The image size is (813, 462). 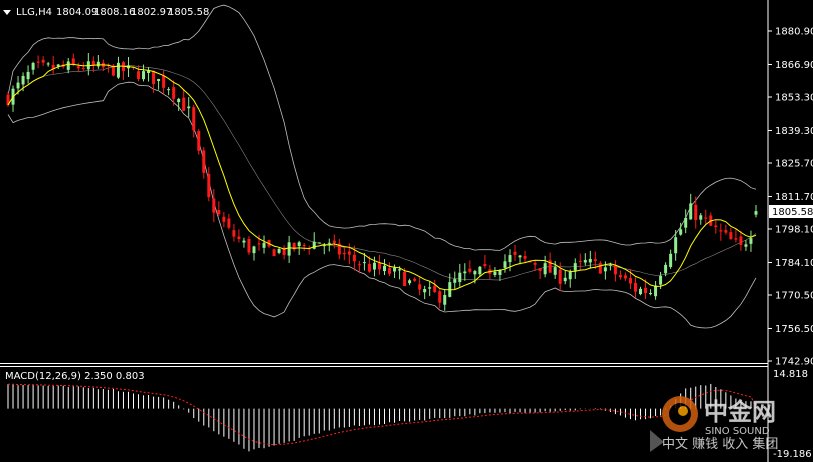 I want to click on macd-label: MACD(12,26,9) 2.350 0.803, so click(x=75, y=376).